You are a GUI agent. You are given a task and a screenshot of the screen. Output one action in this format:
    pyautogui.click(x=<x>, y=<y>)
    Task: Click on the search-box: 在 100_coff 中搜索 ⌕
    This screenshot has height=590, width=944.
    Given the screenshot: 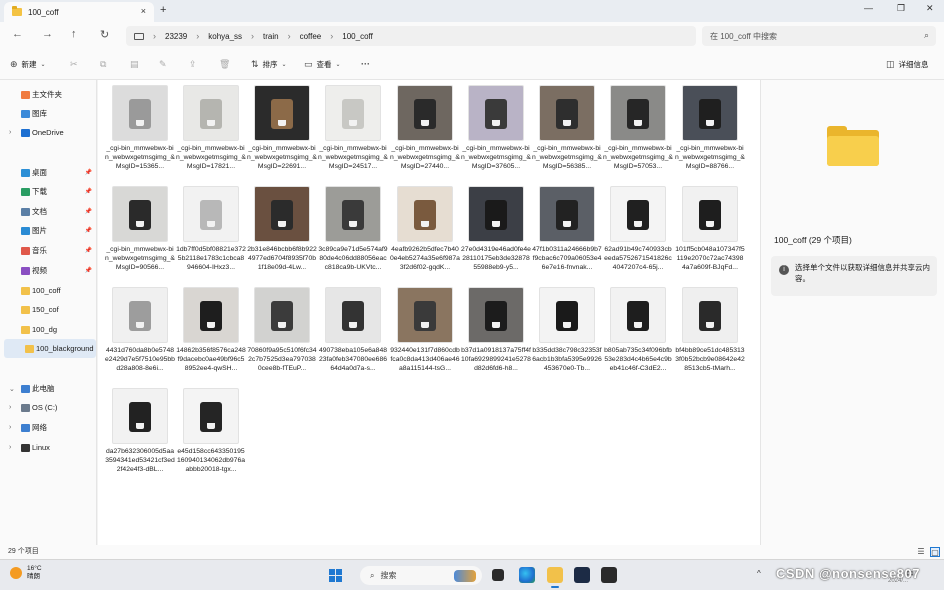 What is the action you would take?
    pyautogui.click(x=819, y=36)
    